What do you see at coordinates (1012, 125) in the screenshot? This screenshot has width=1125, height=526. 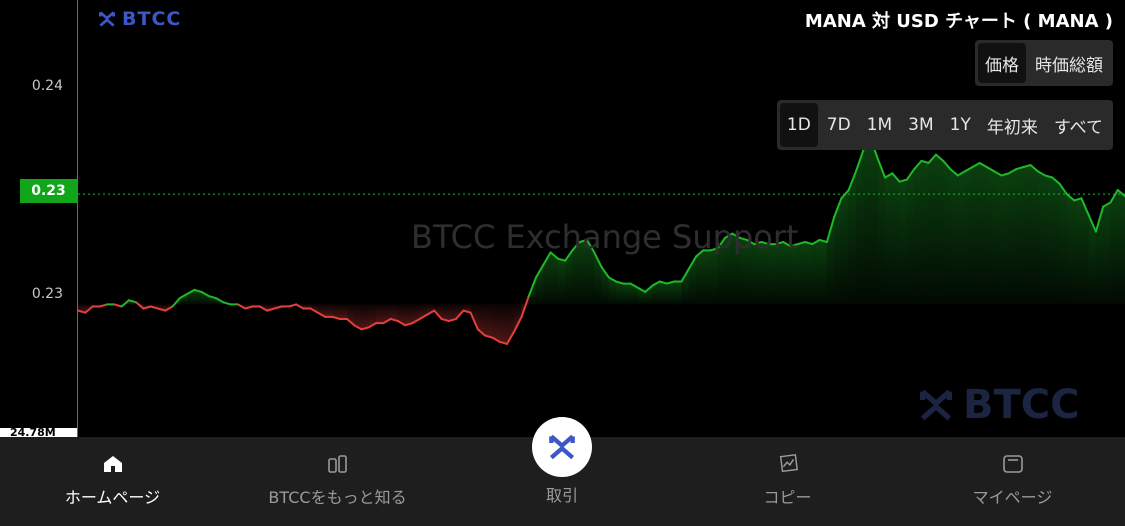 I see `range-ytd: 年初来` at bounding box center [1012, 125].